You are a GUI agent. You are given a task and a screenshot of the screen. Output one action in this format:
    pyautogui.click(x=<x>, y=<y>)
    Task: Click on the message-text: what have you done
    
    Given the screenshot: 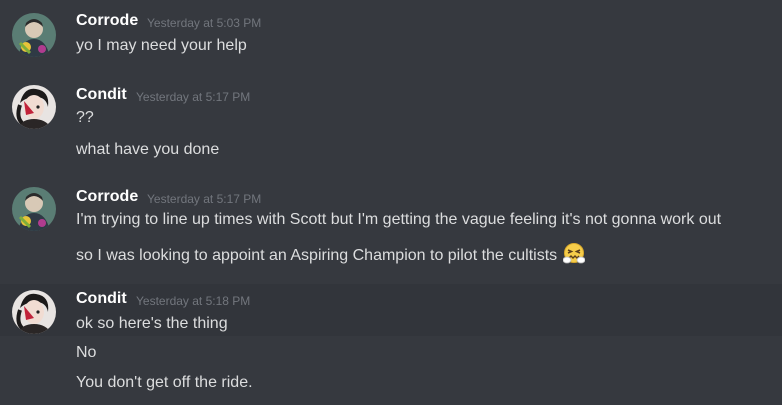 What is the action you would take?
    pyautogui.click(x=148, y=149)
    